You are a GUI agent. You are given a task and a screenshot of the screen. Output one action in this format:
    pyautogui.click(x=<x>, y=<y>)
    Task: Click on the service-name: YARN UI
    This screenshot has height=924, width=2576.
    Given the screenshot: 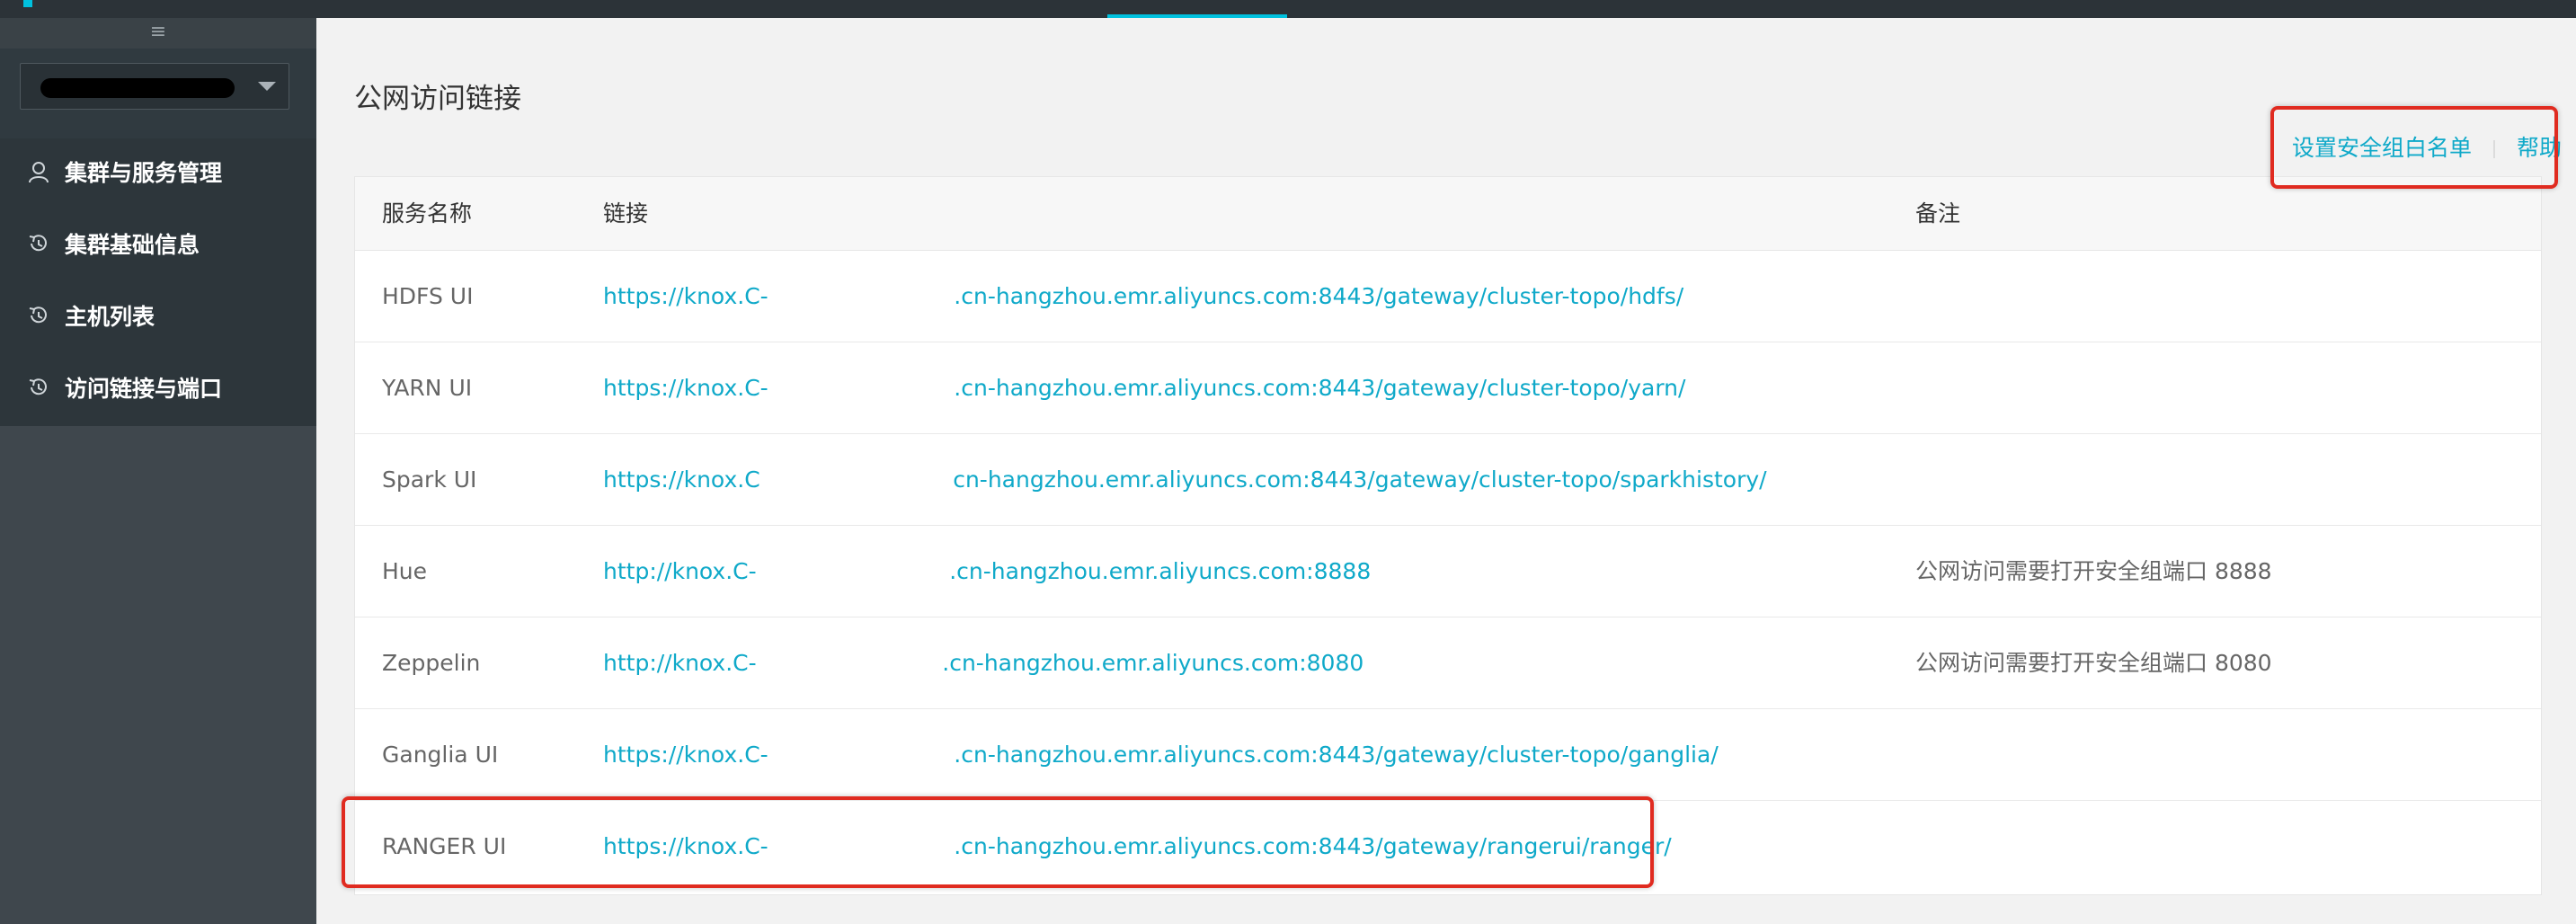 What is the action you would take?
    pyautogui.click(x=427, y=388)
    